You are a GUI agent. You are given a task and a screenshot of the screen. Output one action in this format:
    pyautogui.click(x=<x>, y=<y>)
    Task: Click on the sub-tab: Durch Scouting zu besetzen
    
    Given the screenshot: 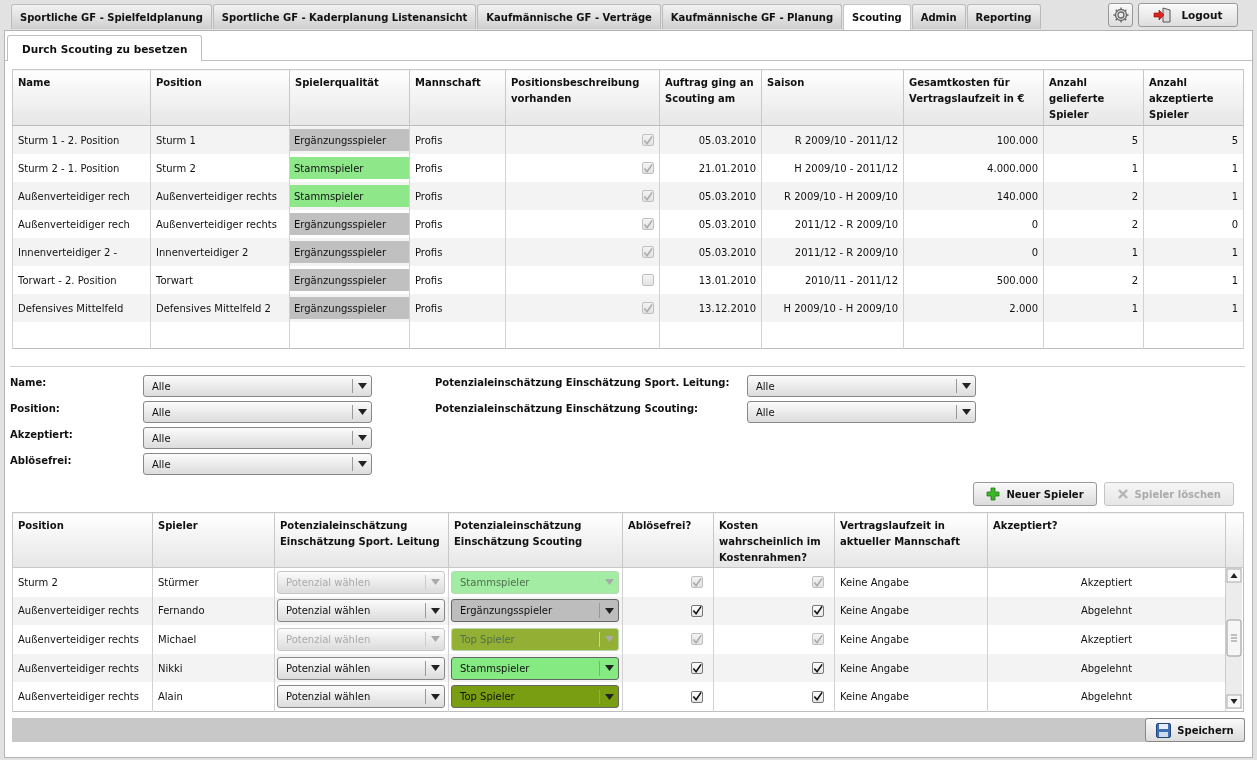 What is the action you would take?
    pyautogui.click(x=105, y=48)
    